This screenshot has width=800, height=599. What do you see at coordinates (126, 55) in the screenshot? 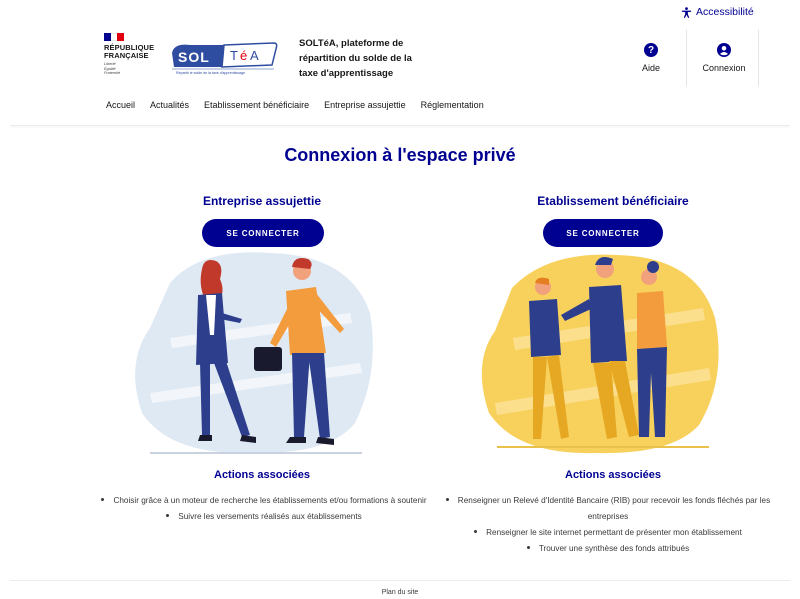
I see `republique-line-2: FRANÇAISE` at bounding box center [126, 55].